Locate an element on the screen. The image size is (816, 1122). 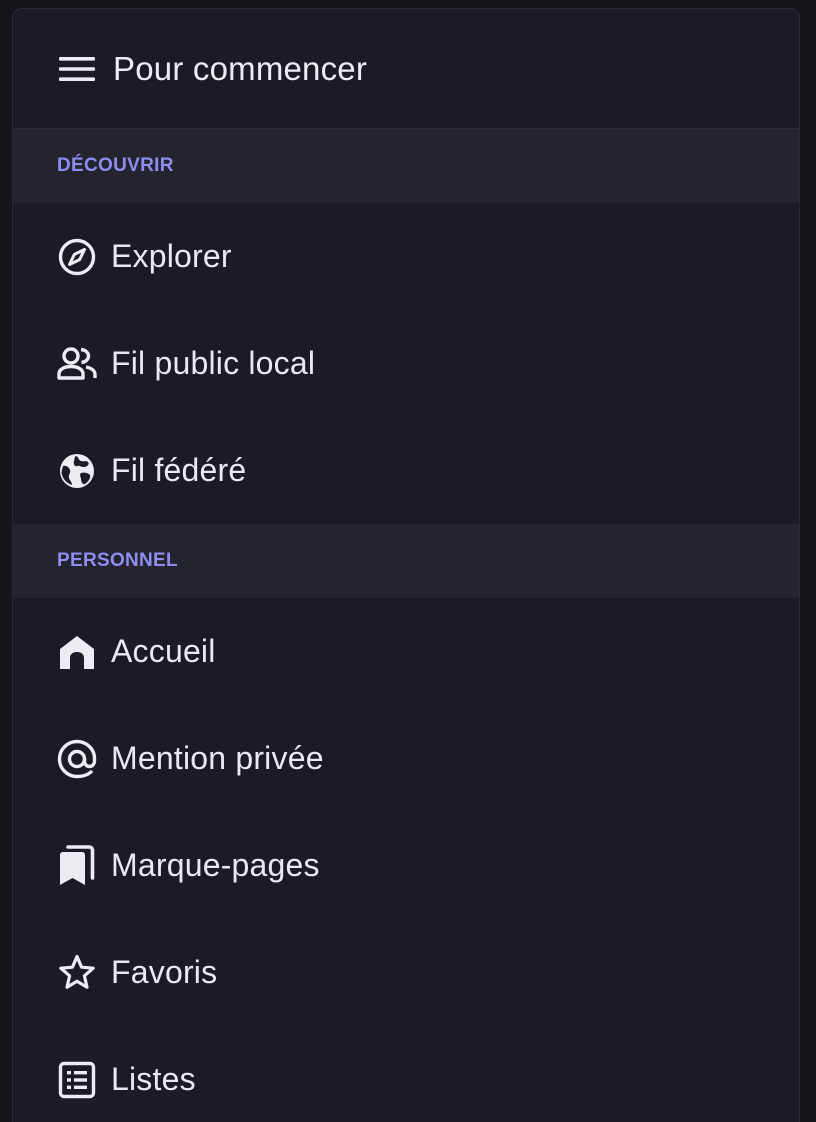
nav-item-lists: Listes is located at coordinates (406, 1074).